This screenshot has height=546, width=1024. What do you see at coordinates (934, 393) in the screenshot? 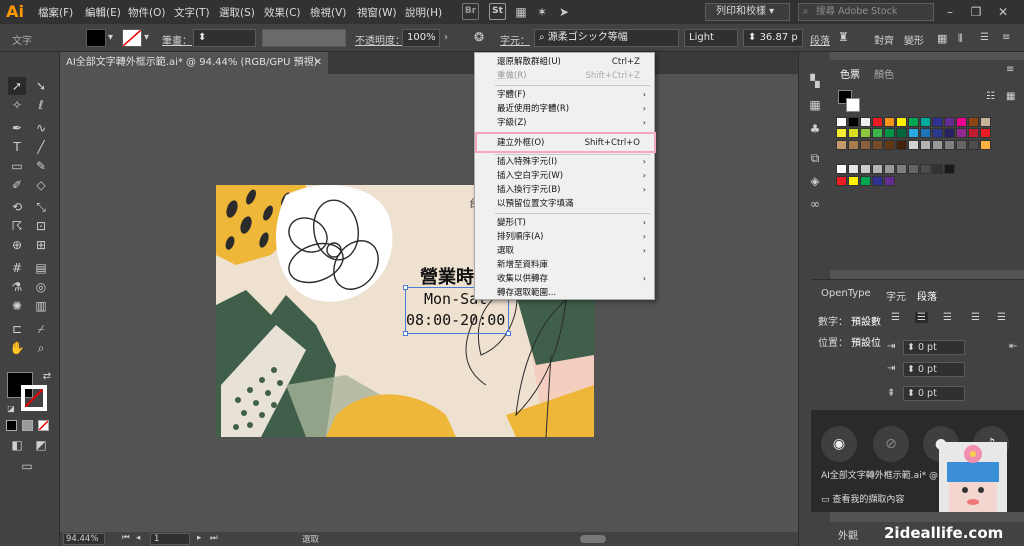
I see `space-before-input: ⬍ 0 pt` at bounding box center [934, 393].